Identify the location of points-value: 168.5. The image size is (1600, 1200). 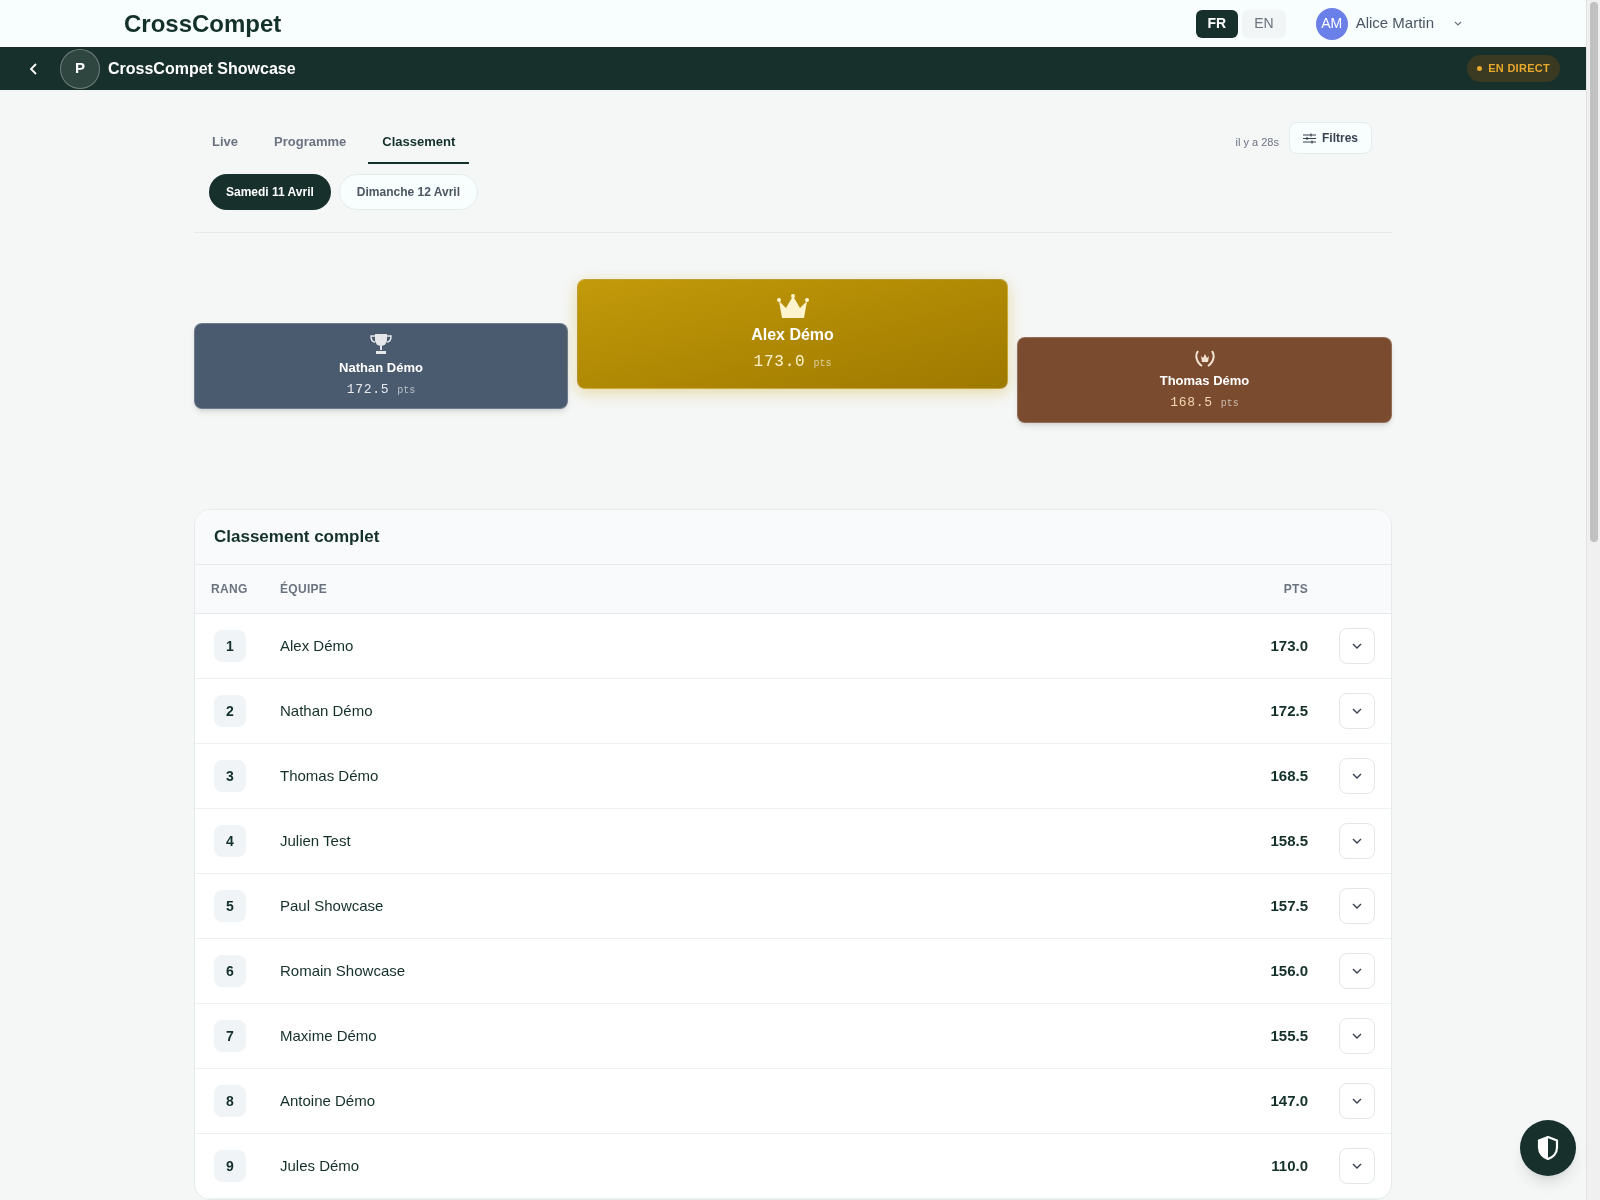
(1191, 403).